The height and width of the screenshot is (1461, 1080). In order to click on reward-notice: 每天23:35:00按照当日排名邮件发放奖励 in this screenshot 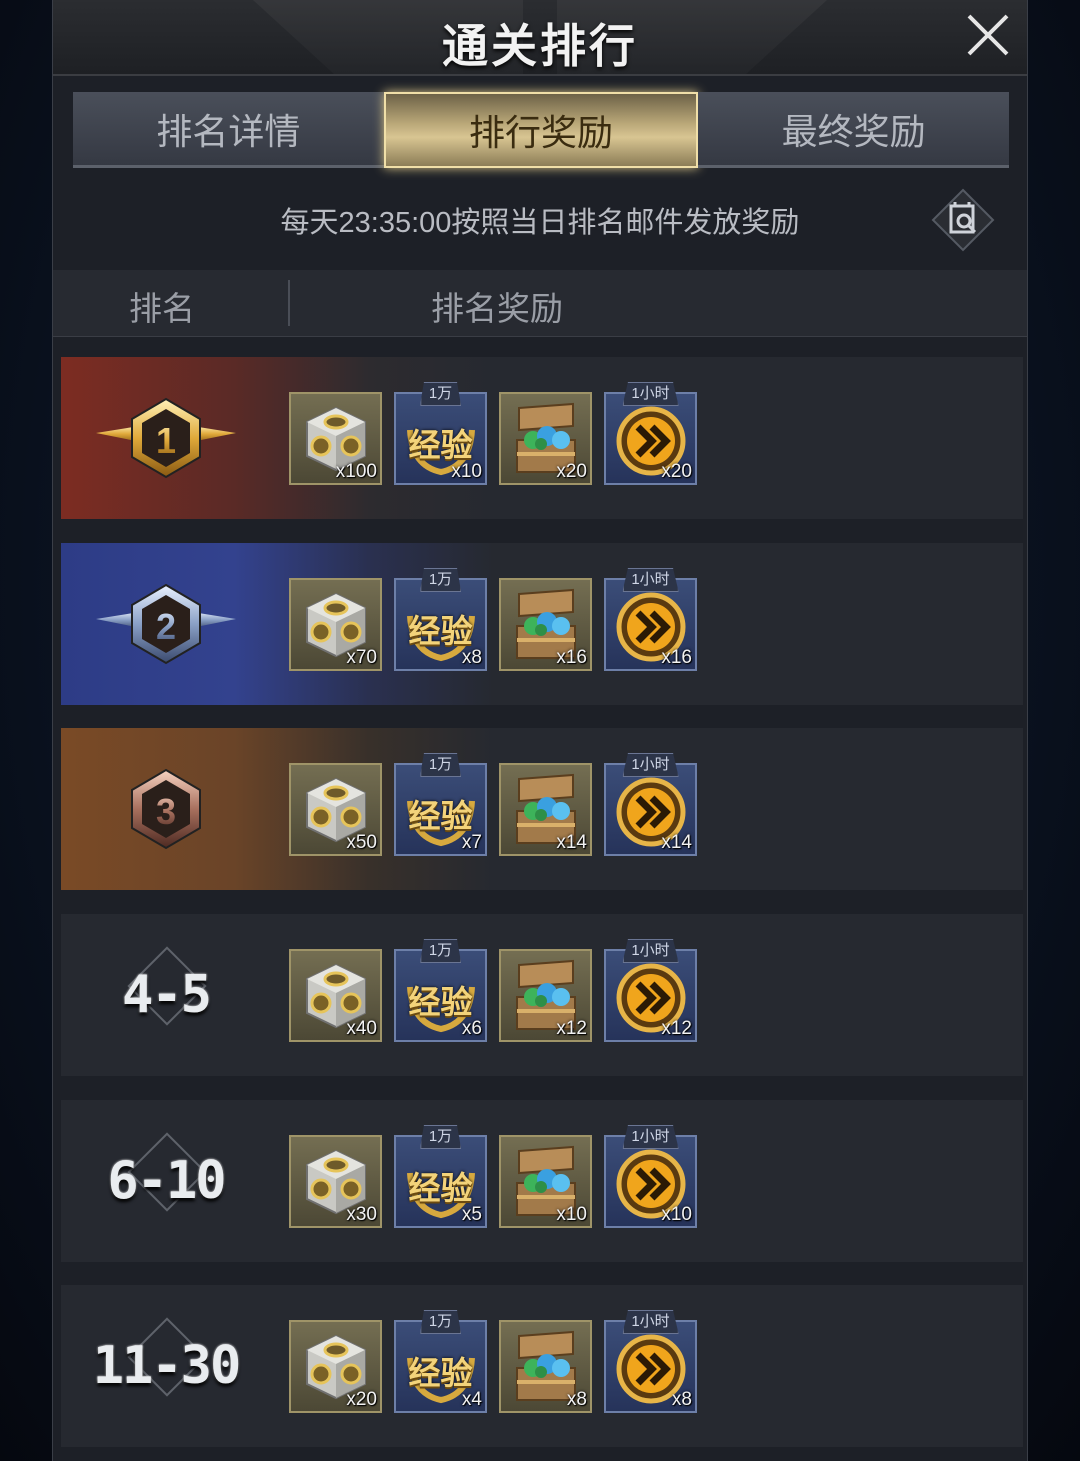, I will do `click(540, 223)`.